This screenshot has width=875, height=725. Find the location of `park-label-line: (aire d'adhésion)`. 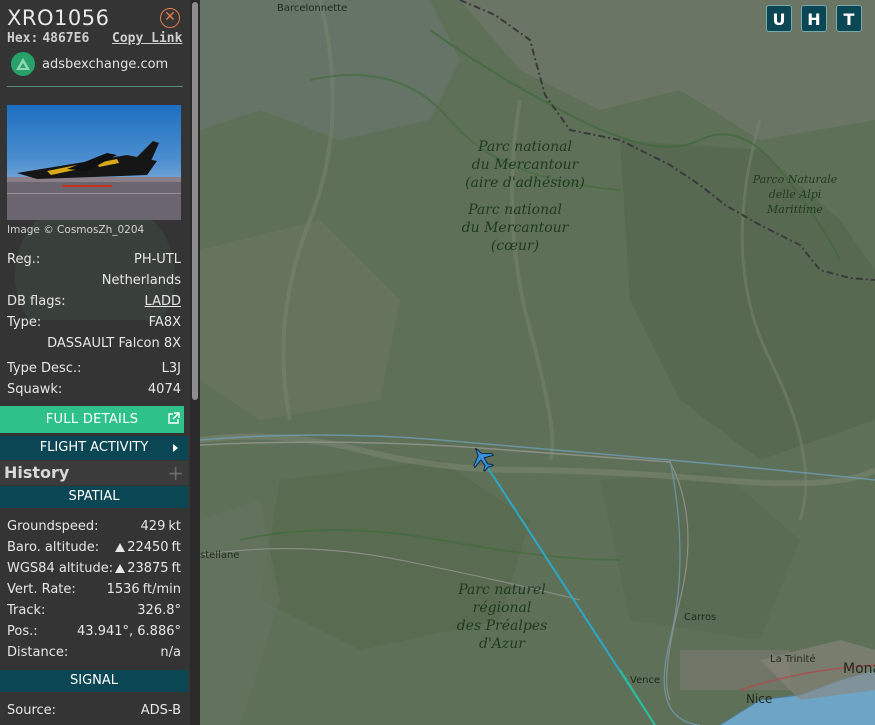

park-label-line: (aire d'adhésion) is located at coordinates (525, 183).